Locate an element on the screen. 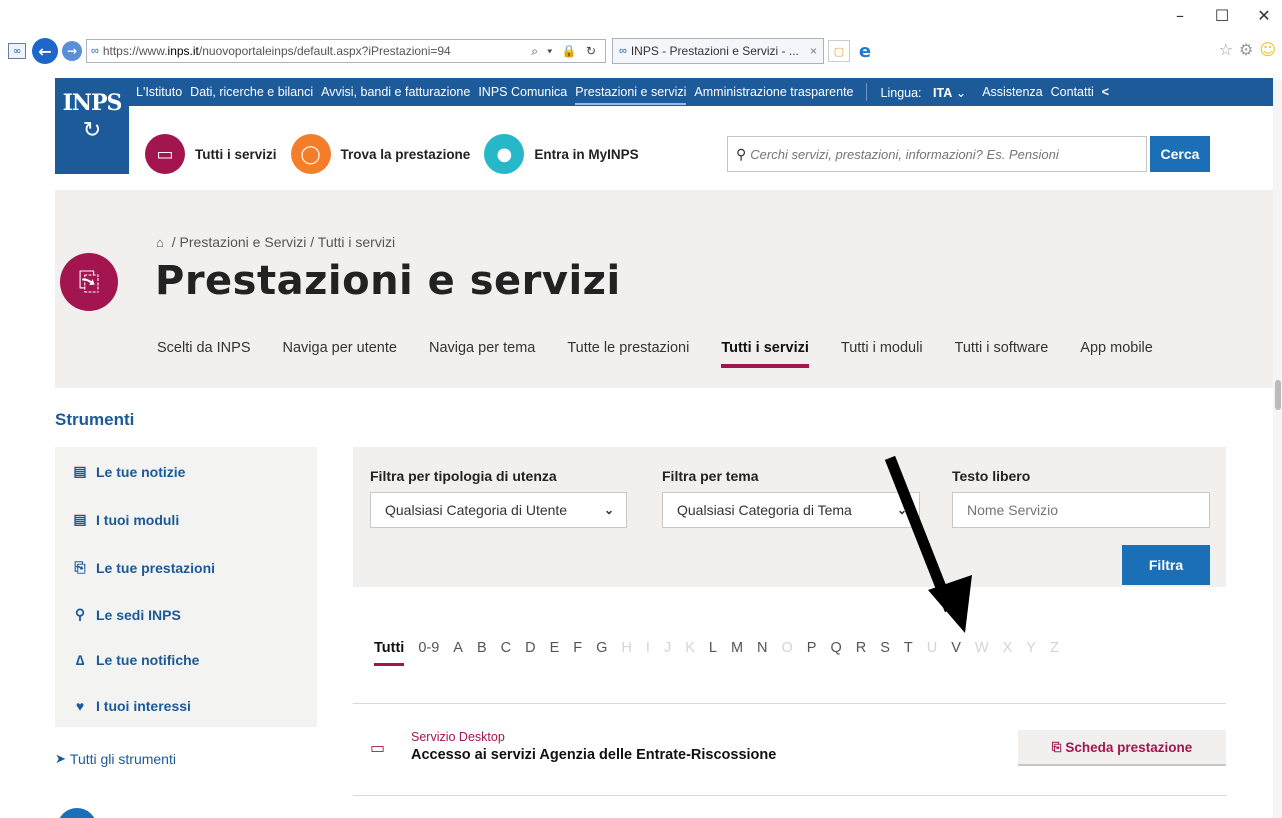 This screenshot has height=818, width=1282. settings-gear-icon: ⚙ is located at coordinates (1246, 49).